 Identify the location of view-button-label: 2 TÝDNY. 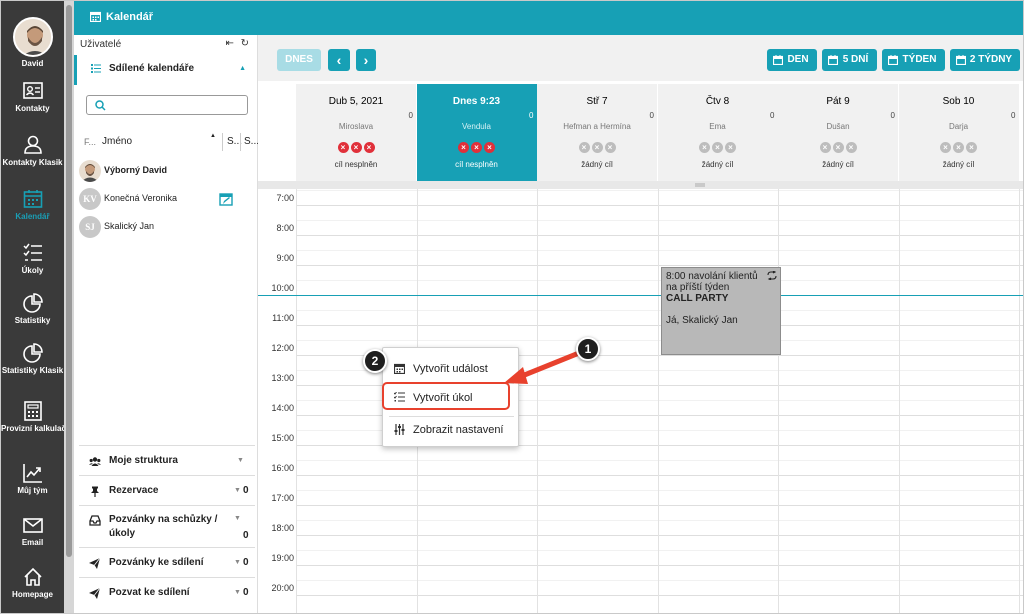
(991, 59).